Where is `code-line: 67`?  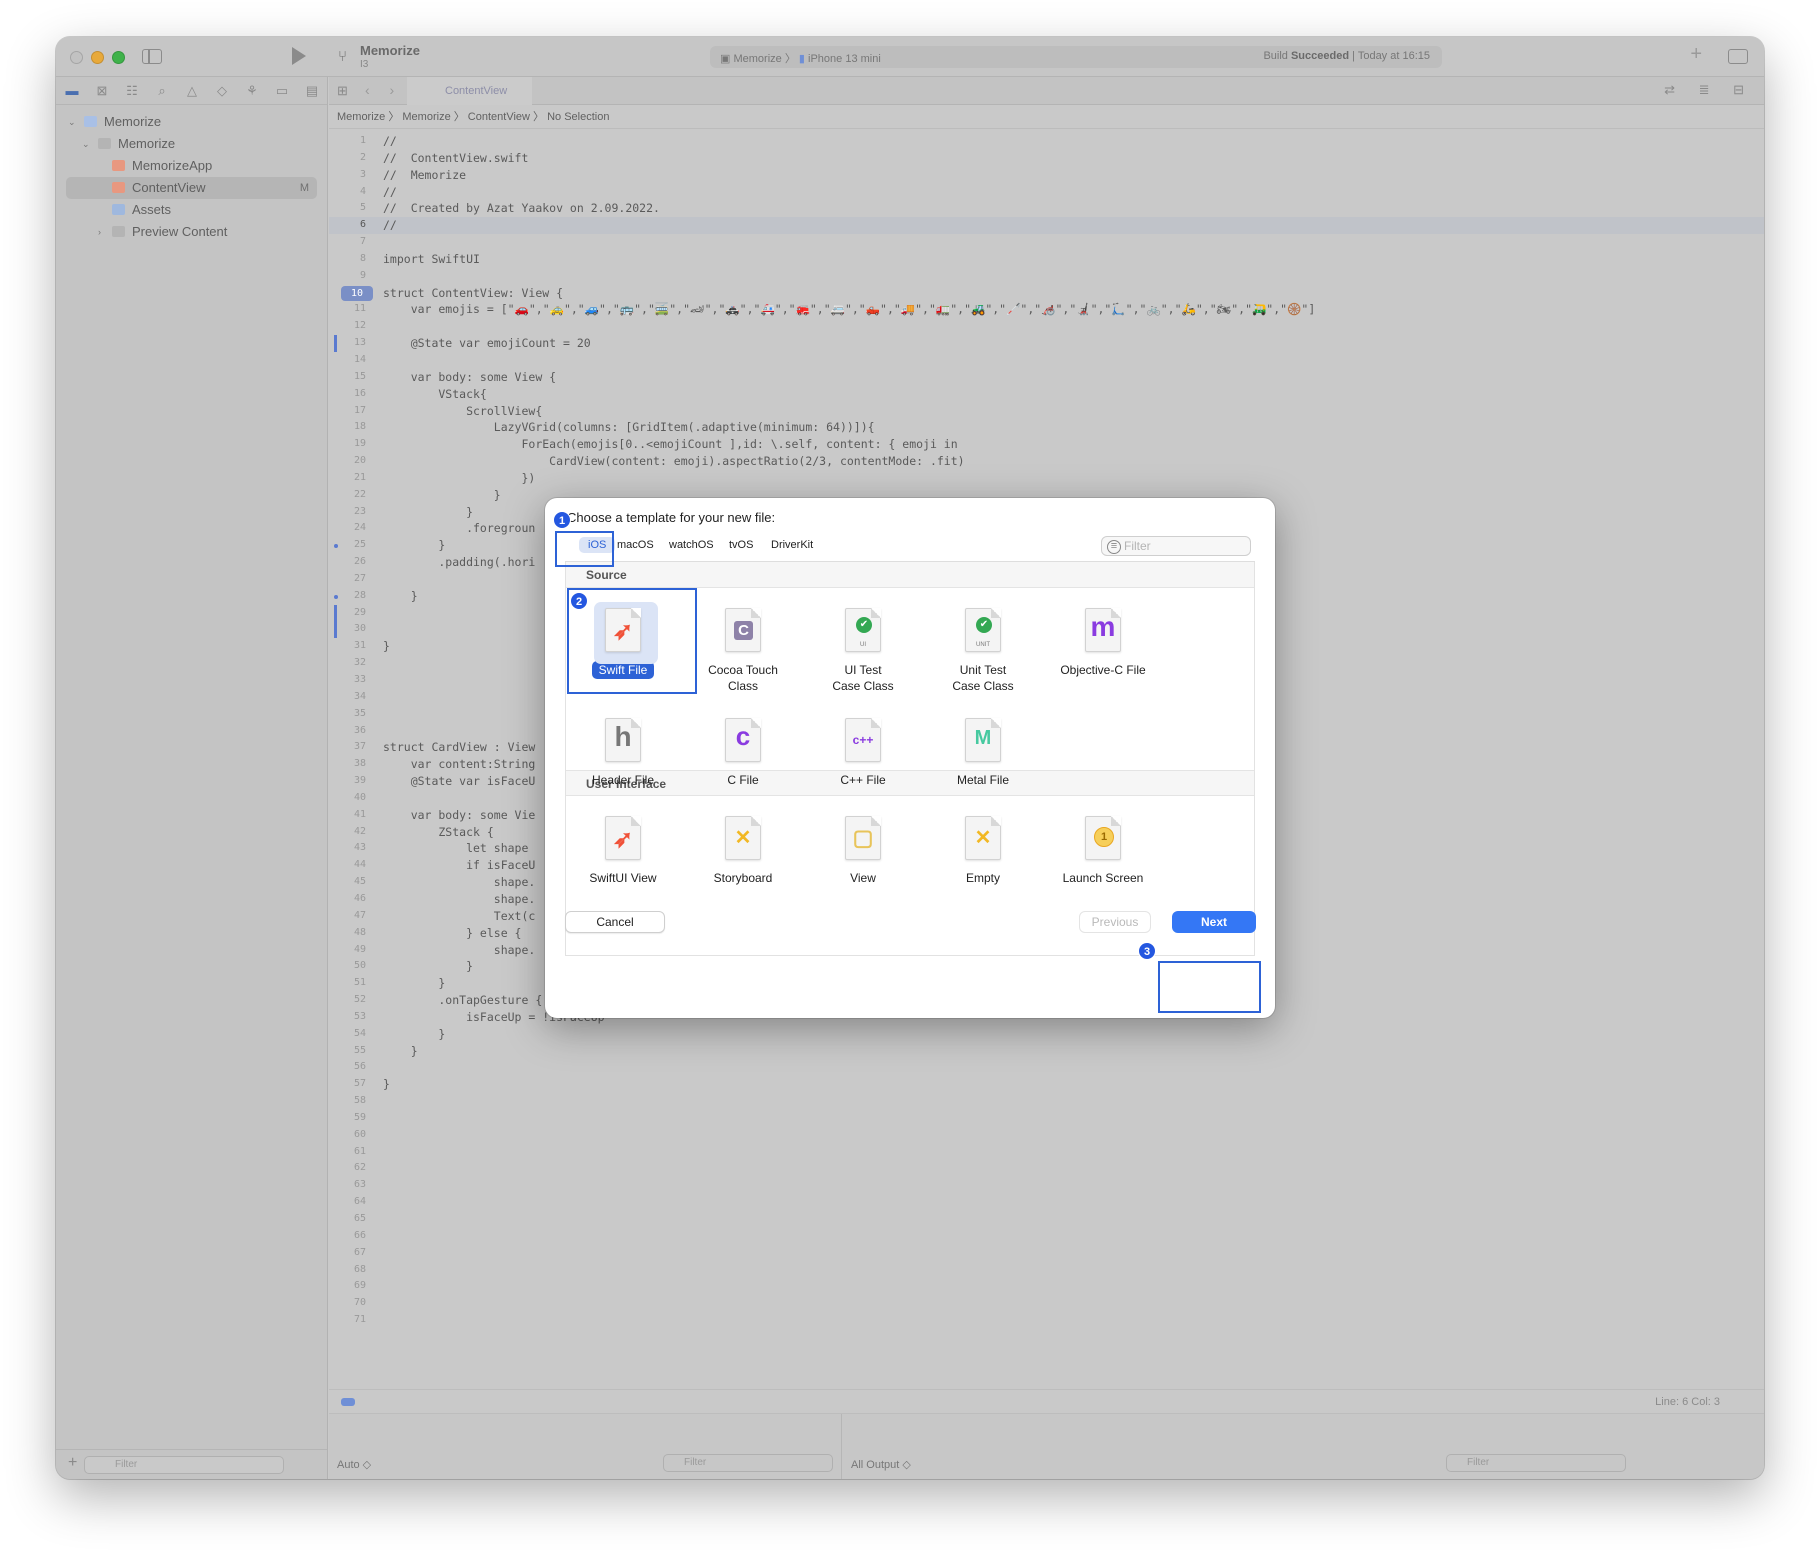
code-line: 67 is located at coordinates (1046, 1253).